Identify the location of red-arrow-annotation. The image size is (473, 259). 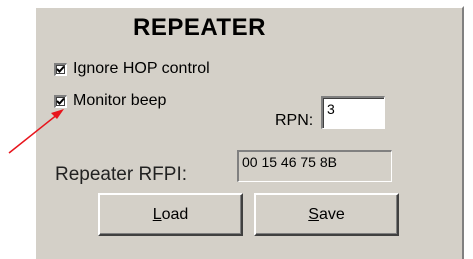
(36, 131).